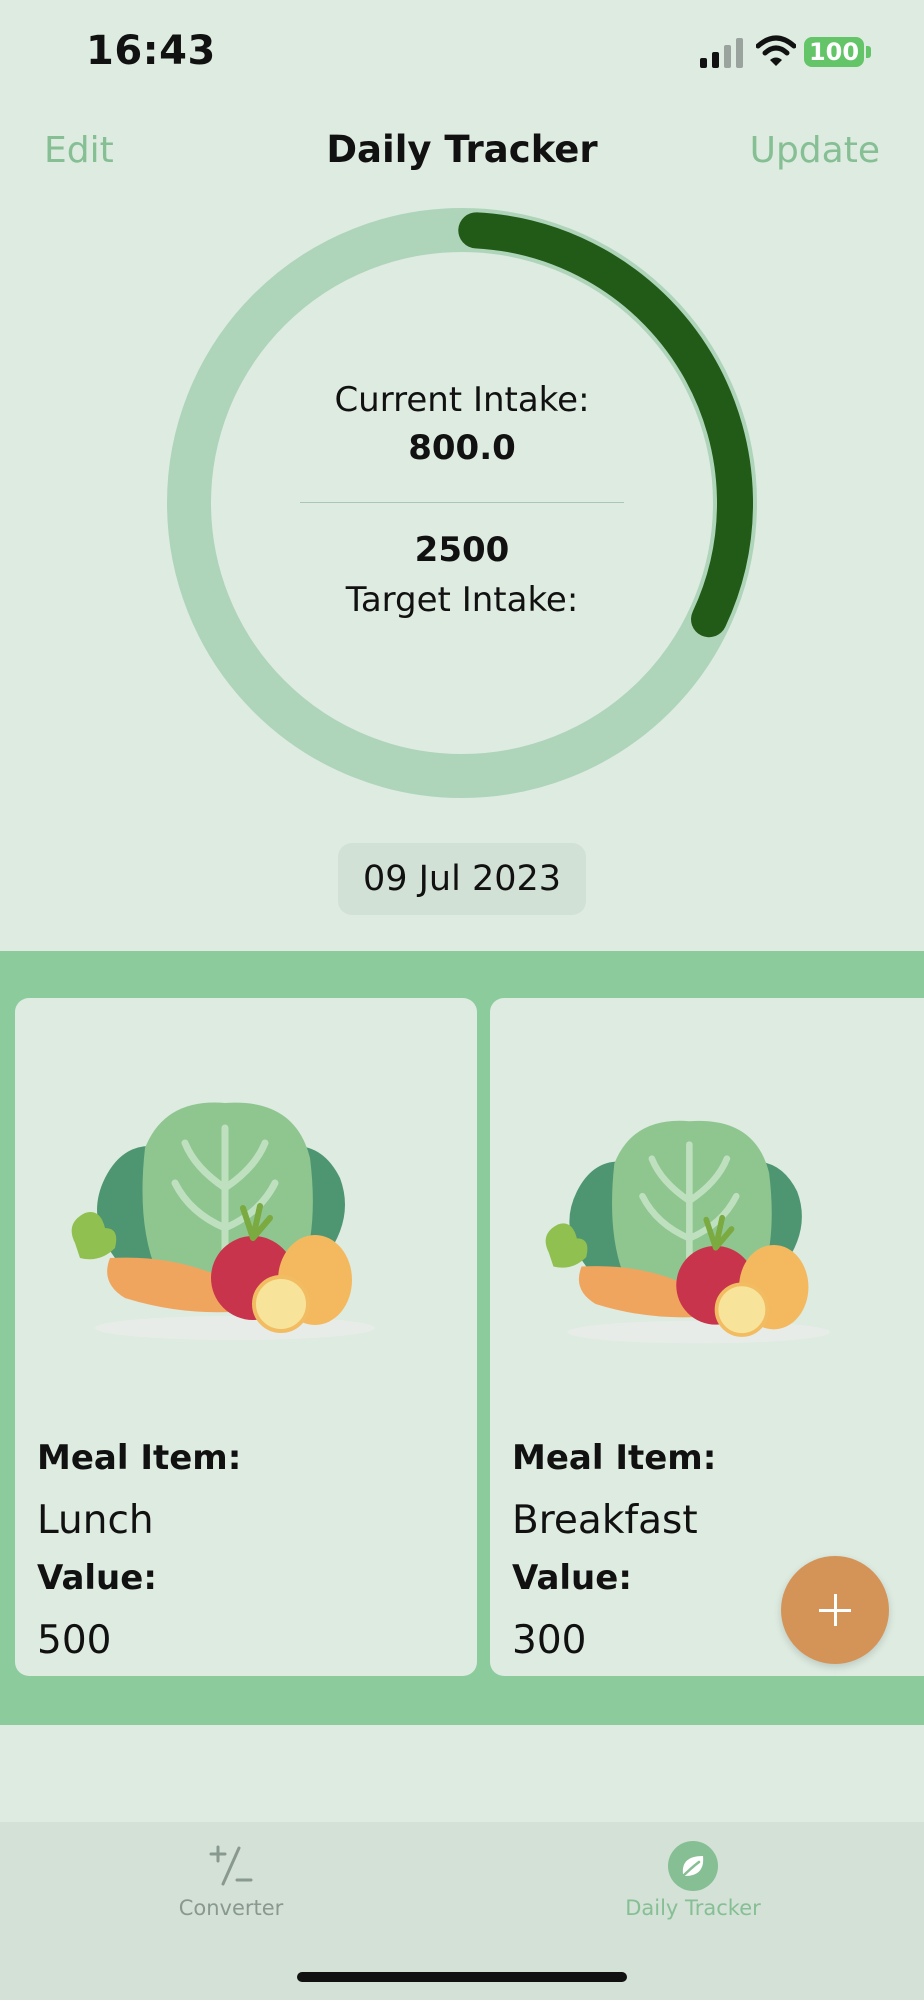 The width and height of the screenshot is (924, 2000). What do you see at coordinates (462, 1977) in the screenshot?
I see `home-indicator` at bounding box center [462, 1977].